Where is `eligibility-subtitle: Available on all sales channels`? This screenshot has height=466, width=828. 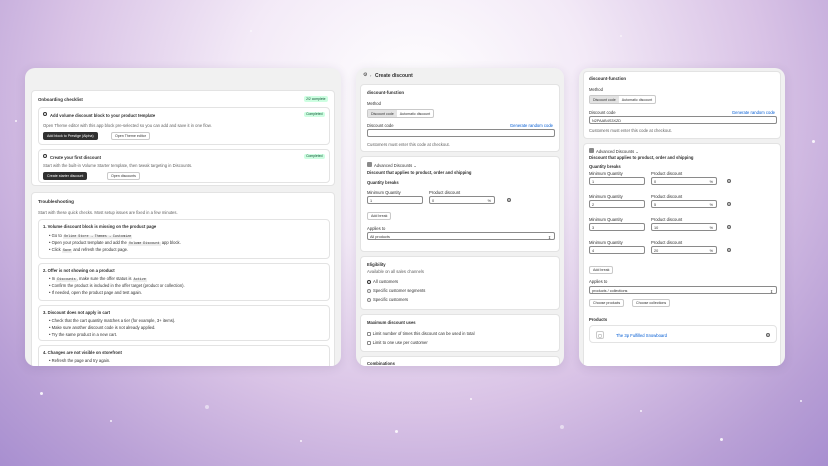 eligibility-subtitle: Available on all sales channels is located at coordinates (395, 271).